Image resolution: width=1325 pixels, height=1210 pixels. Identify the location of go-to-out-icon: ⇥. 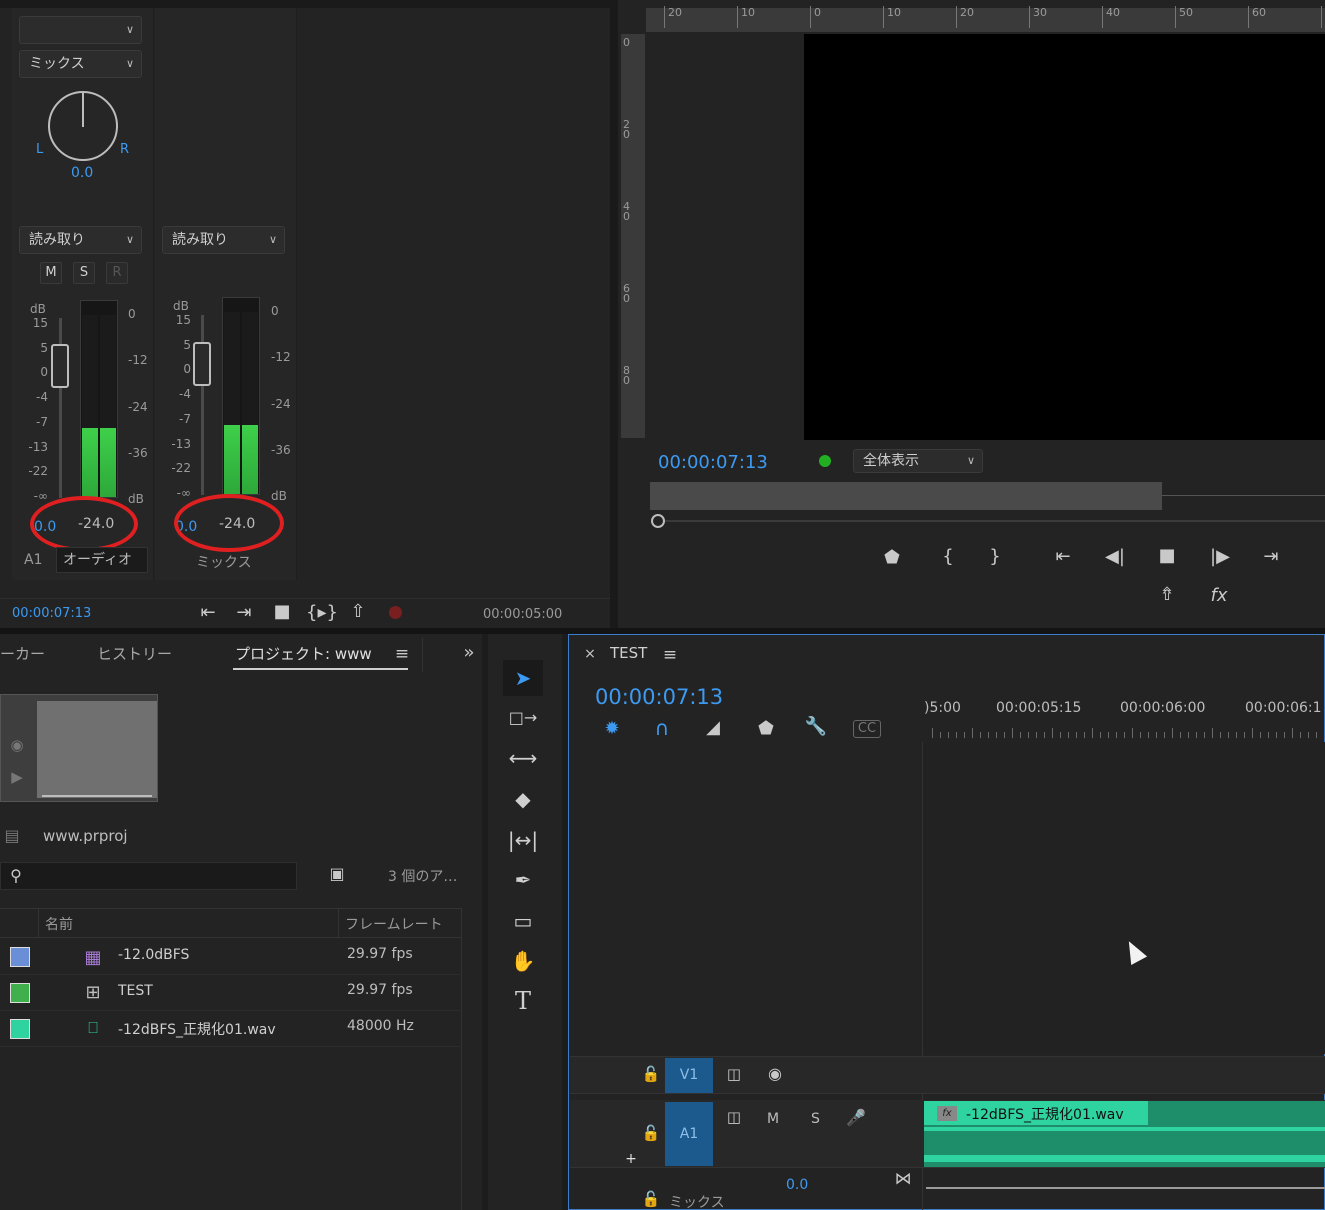
(244, 612).